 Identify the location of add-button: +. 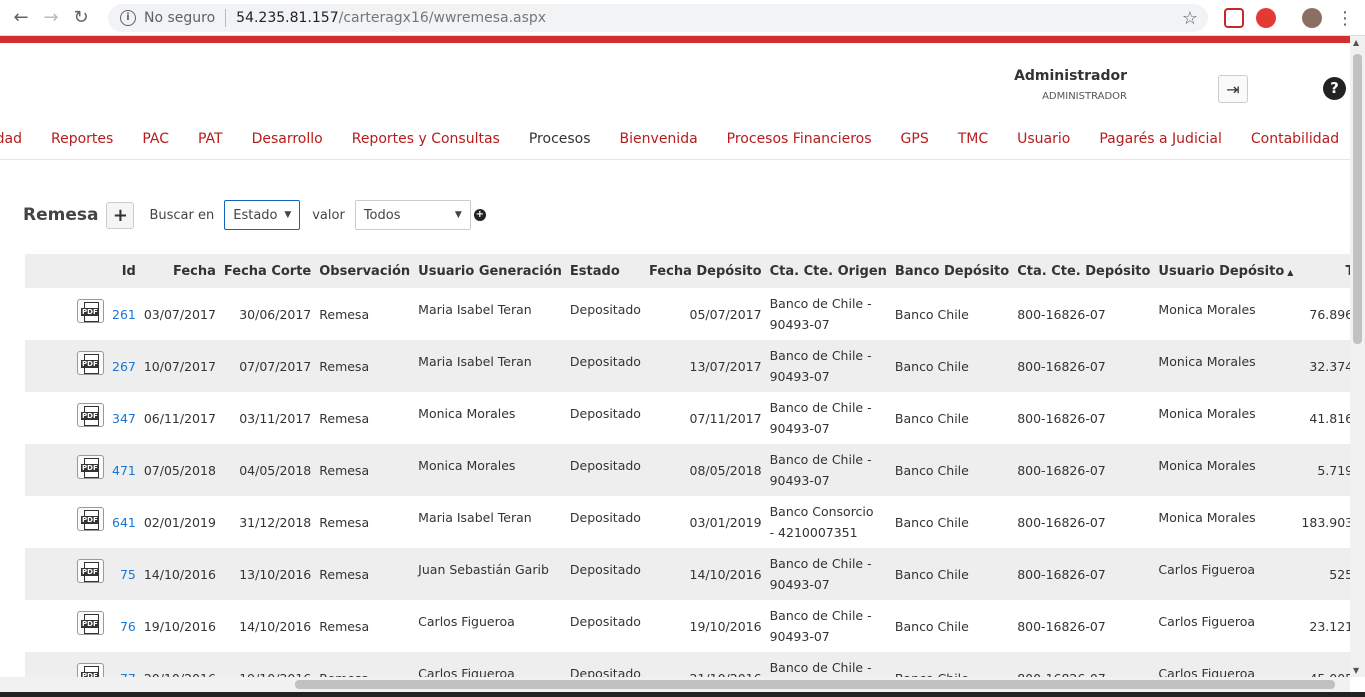
(120, 215).